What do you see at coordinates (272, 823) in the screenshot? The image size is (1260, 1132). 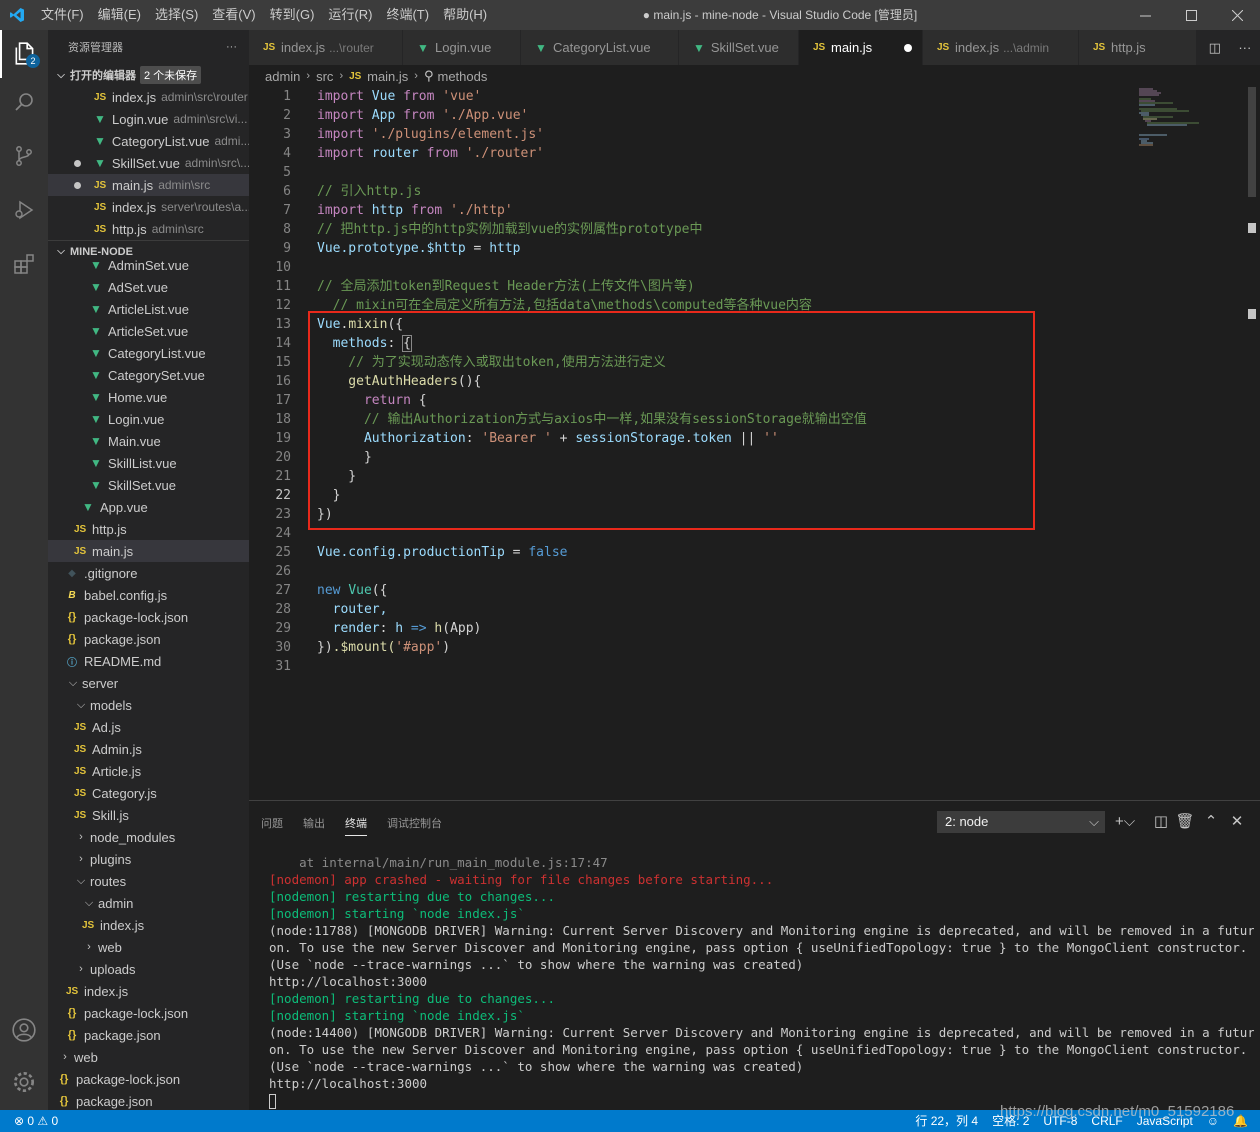 I see `tab-problems: 问题` at bounding box center [272, 823].